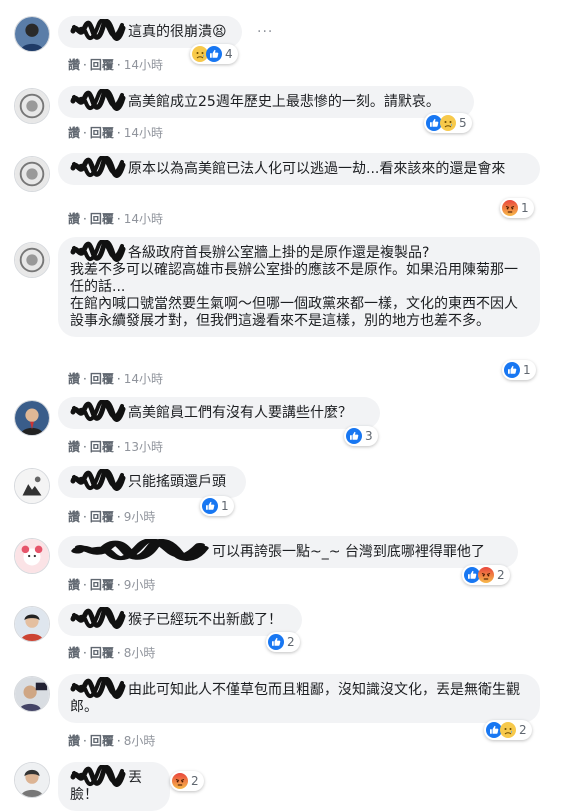 Image resolution: width=580 pixels, height=811 pixels. I want to click on reaction-summary: 5, so click(448, 123).